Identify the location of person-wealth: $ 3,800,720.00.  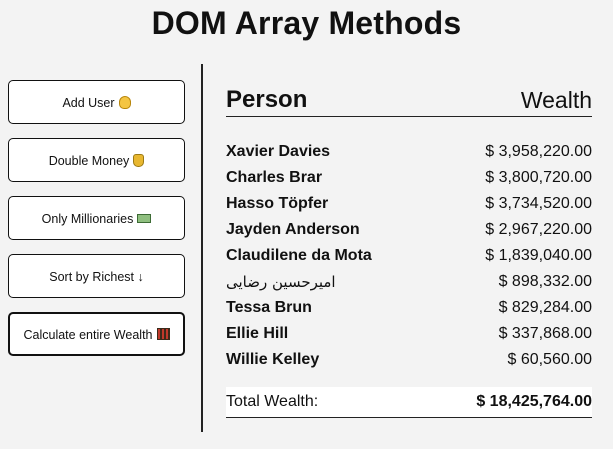
(538, 177).